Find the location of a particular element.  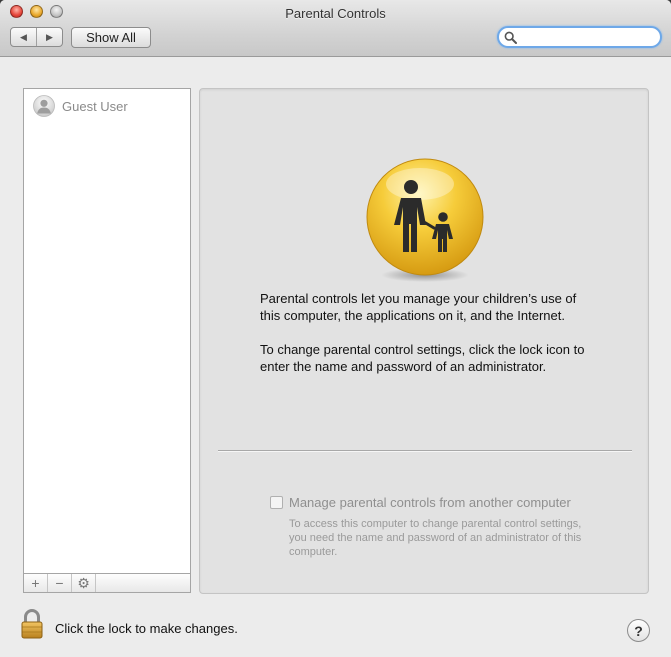

user-row-guest: Guest User is located at coordinates (107, 106).